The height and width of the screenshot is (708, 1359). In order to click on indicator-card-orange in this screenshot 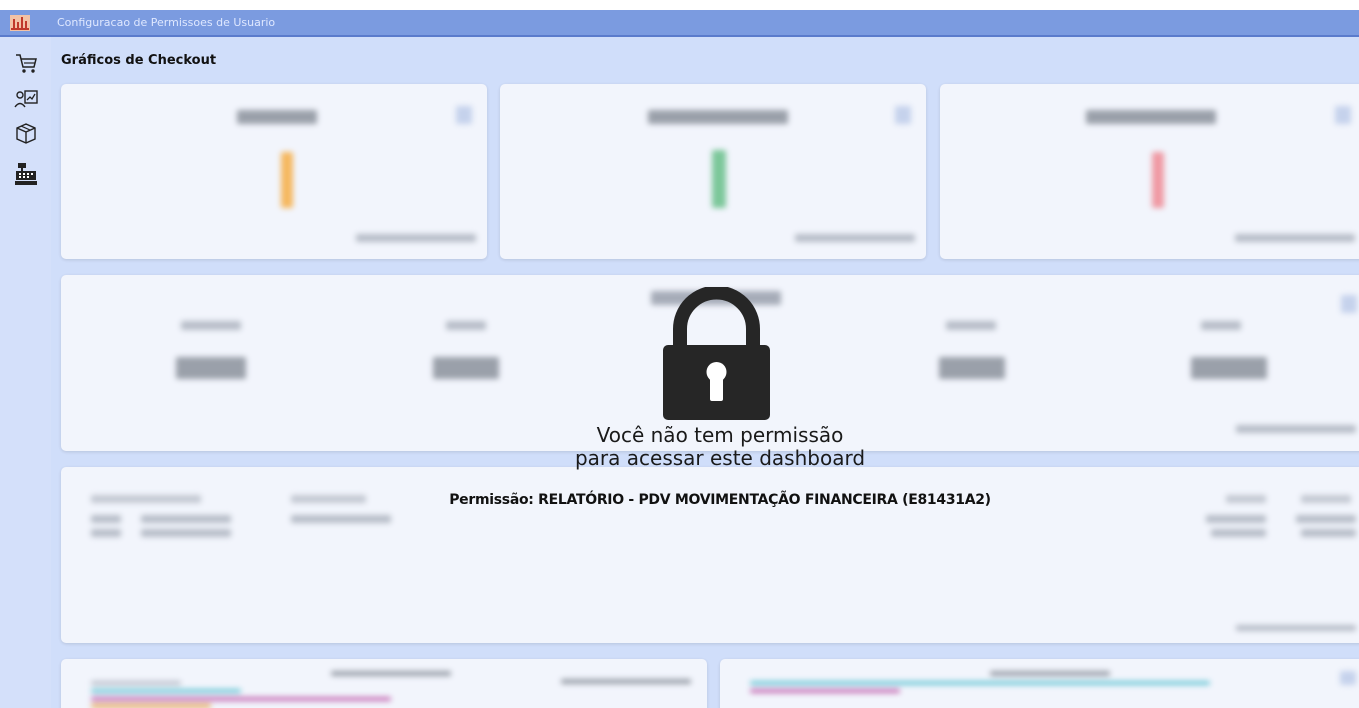, I will do `click(274, 171)`.